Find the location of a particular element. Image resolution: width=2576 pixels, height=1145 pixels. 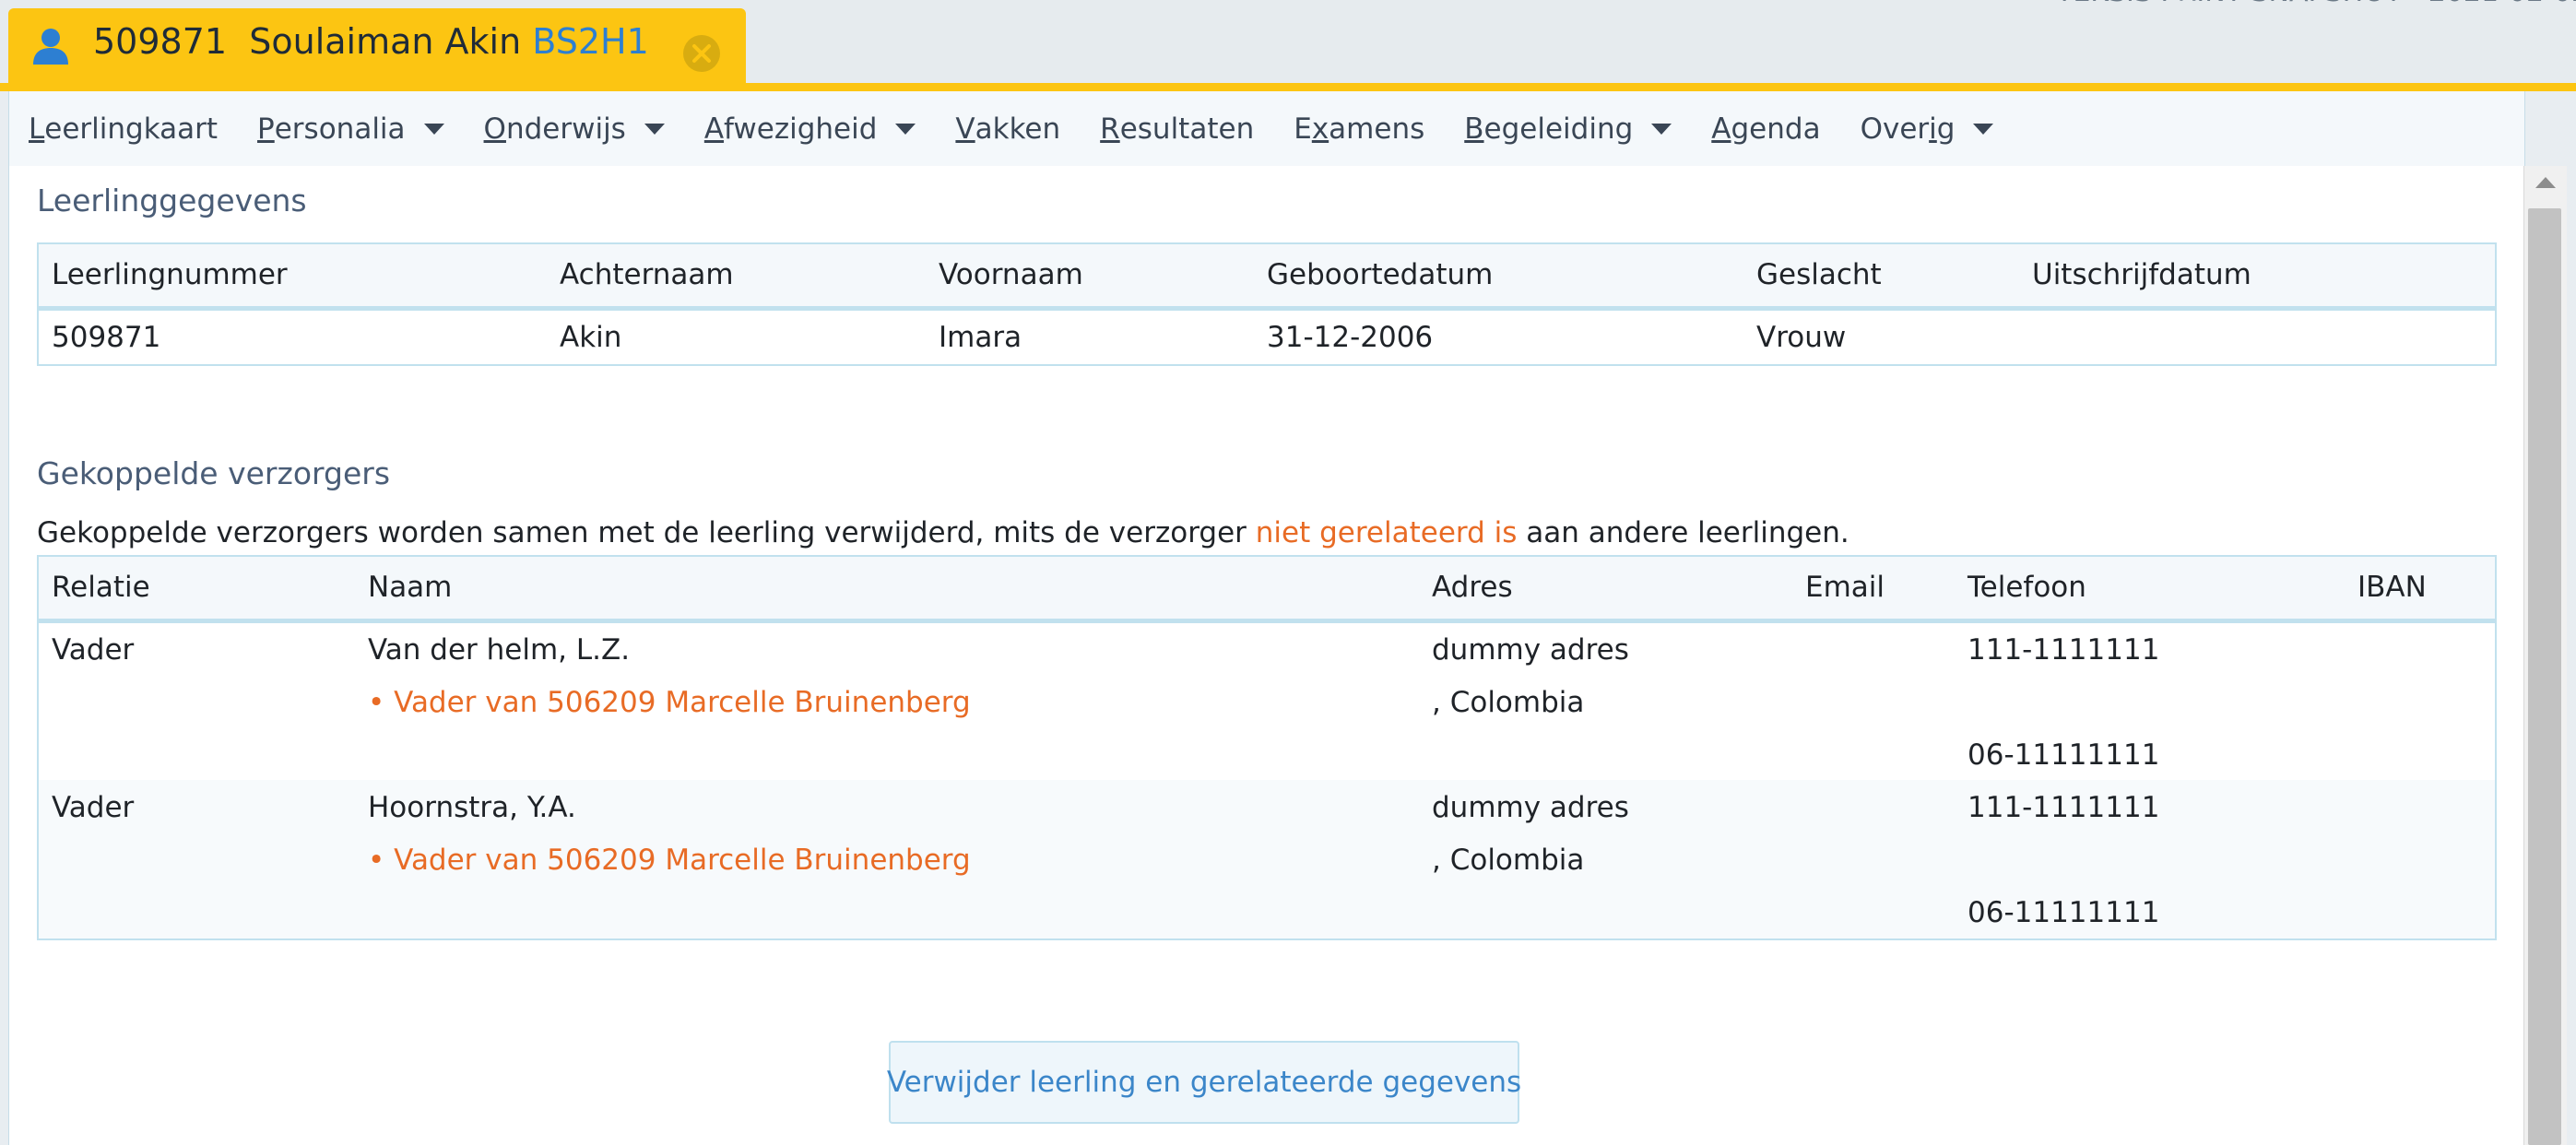

print-header-text: TEKSIS PRINT SNAPSHOT · 2021-02-02 · 08: is located at coordinates (2316, 4).